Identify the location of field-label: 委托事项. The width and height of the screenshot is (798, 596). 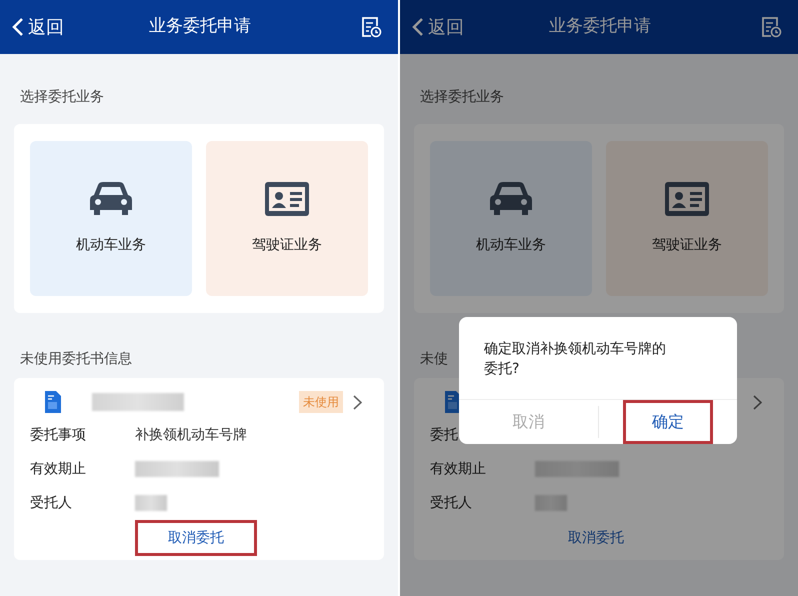
(58, 435).